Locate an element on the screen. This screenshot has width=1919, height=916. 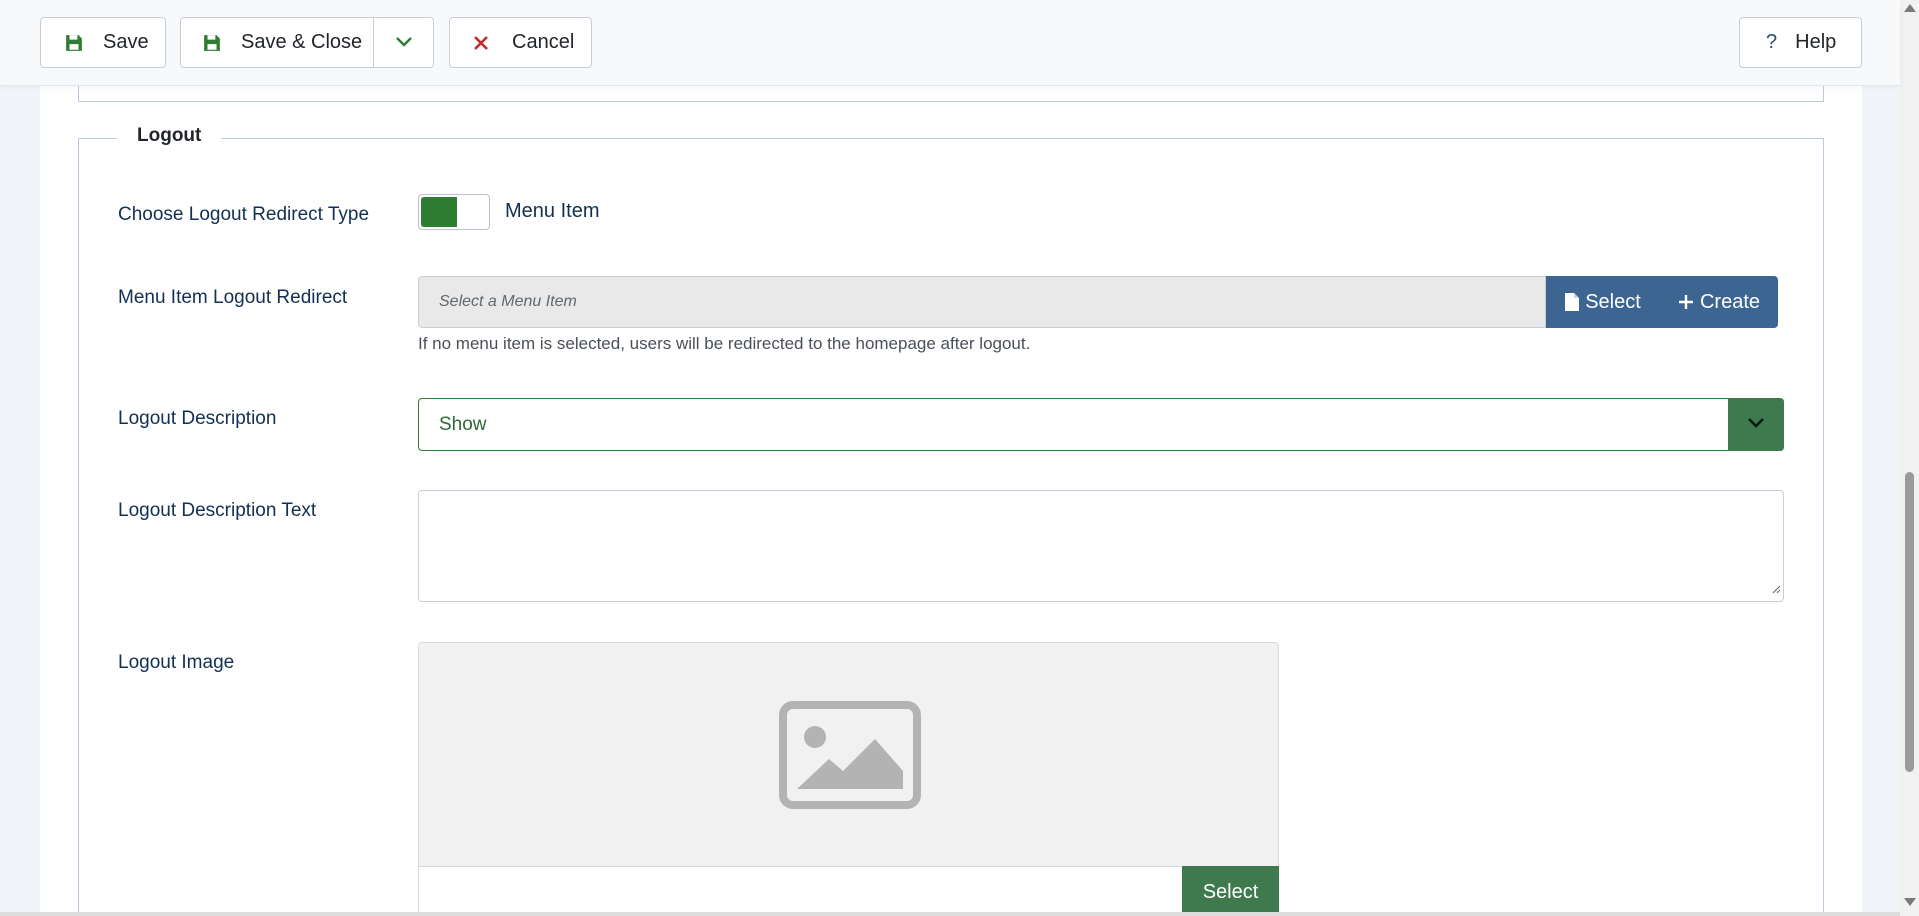
cancel-button: Cancel is located at coordinates (520, 42).